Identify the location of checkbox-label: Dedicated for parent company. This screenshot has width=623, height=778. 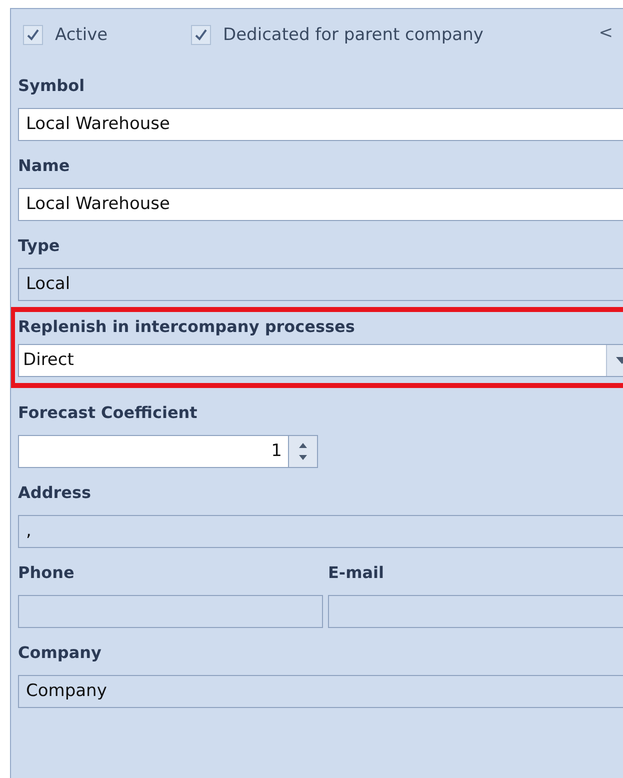
(353, 35).